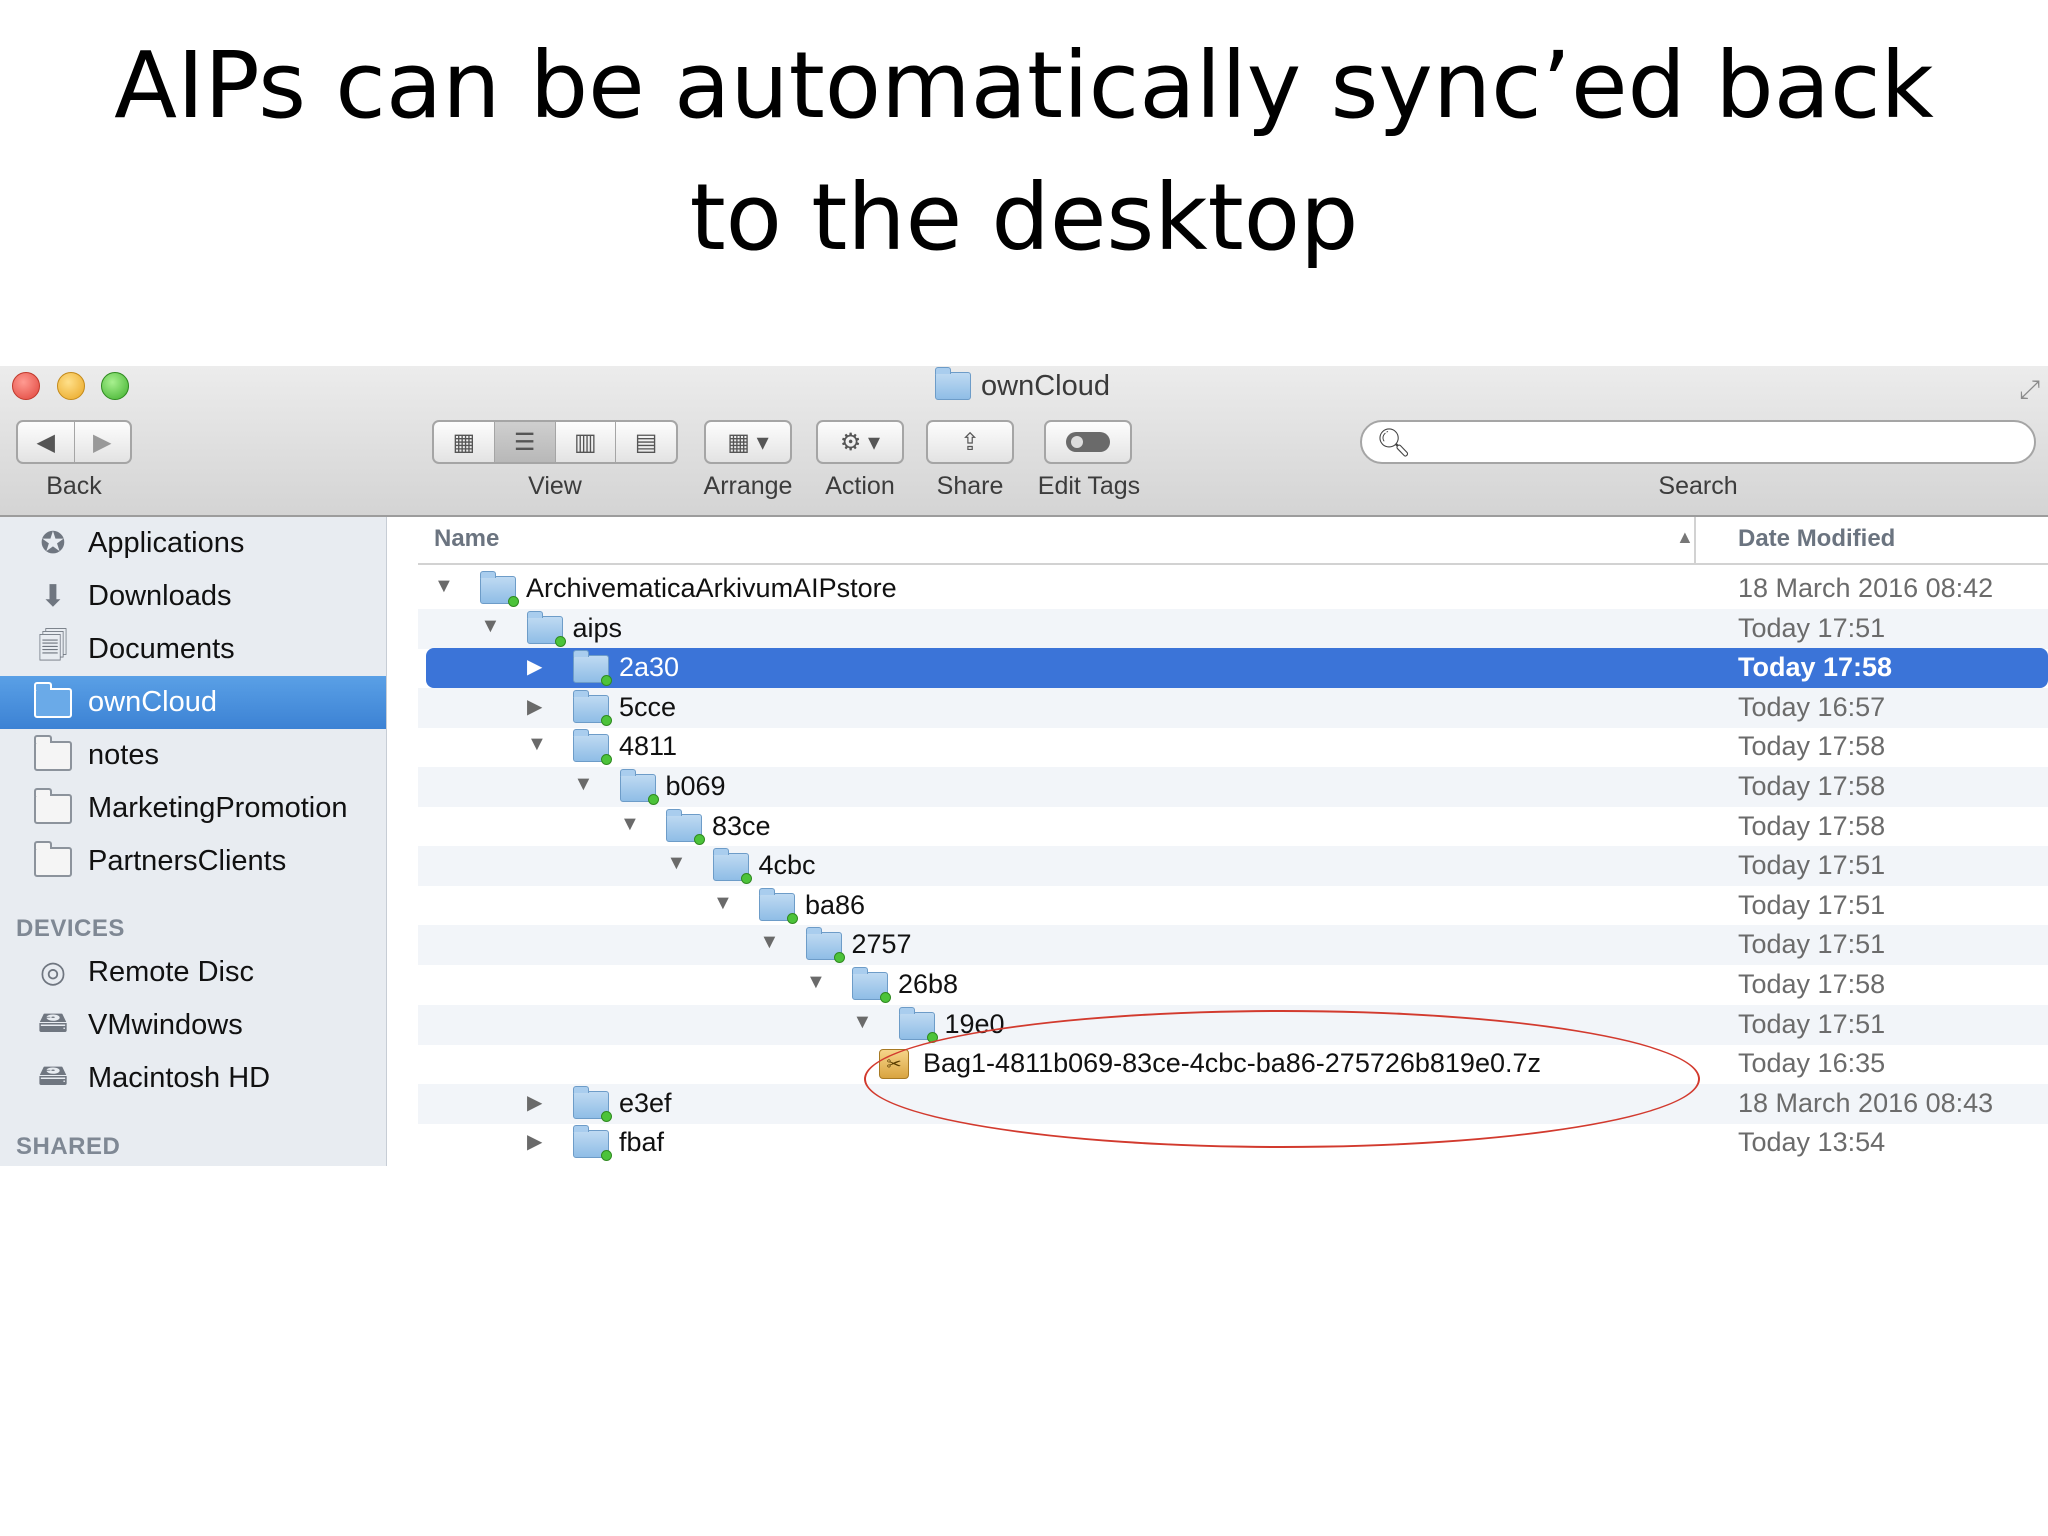 This screenshot has height=1536, width=2048. What do you see at coordinates (860, 486) in the screenshot?
I see `action-label: Action` at bounding box center [860, 486].